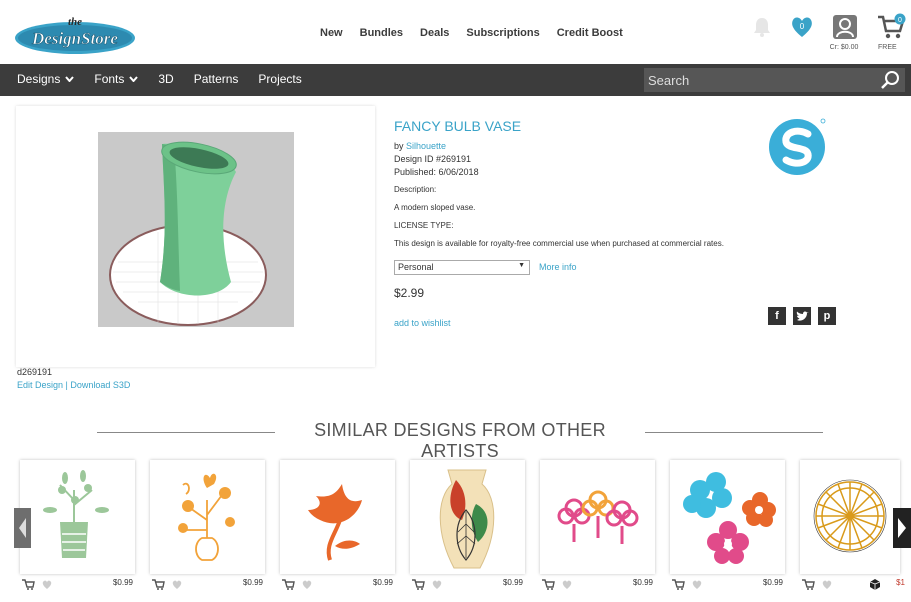 The height and width of the screenshot is (602, 911). Describe the element at coordinates (777, 316) in the screenshot. I see `facebook-icon: f` at that location.